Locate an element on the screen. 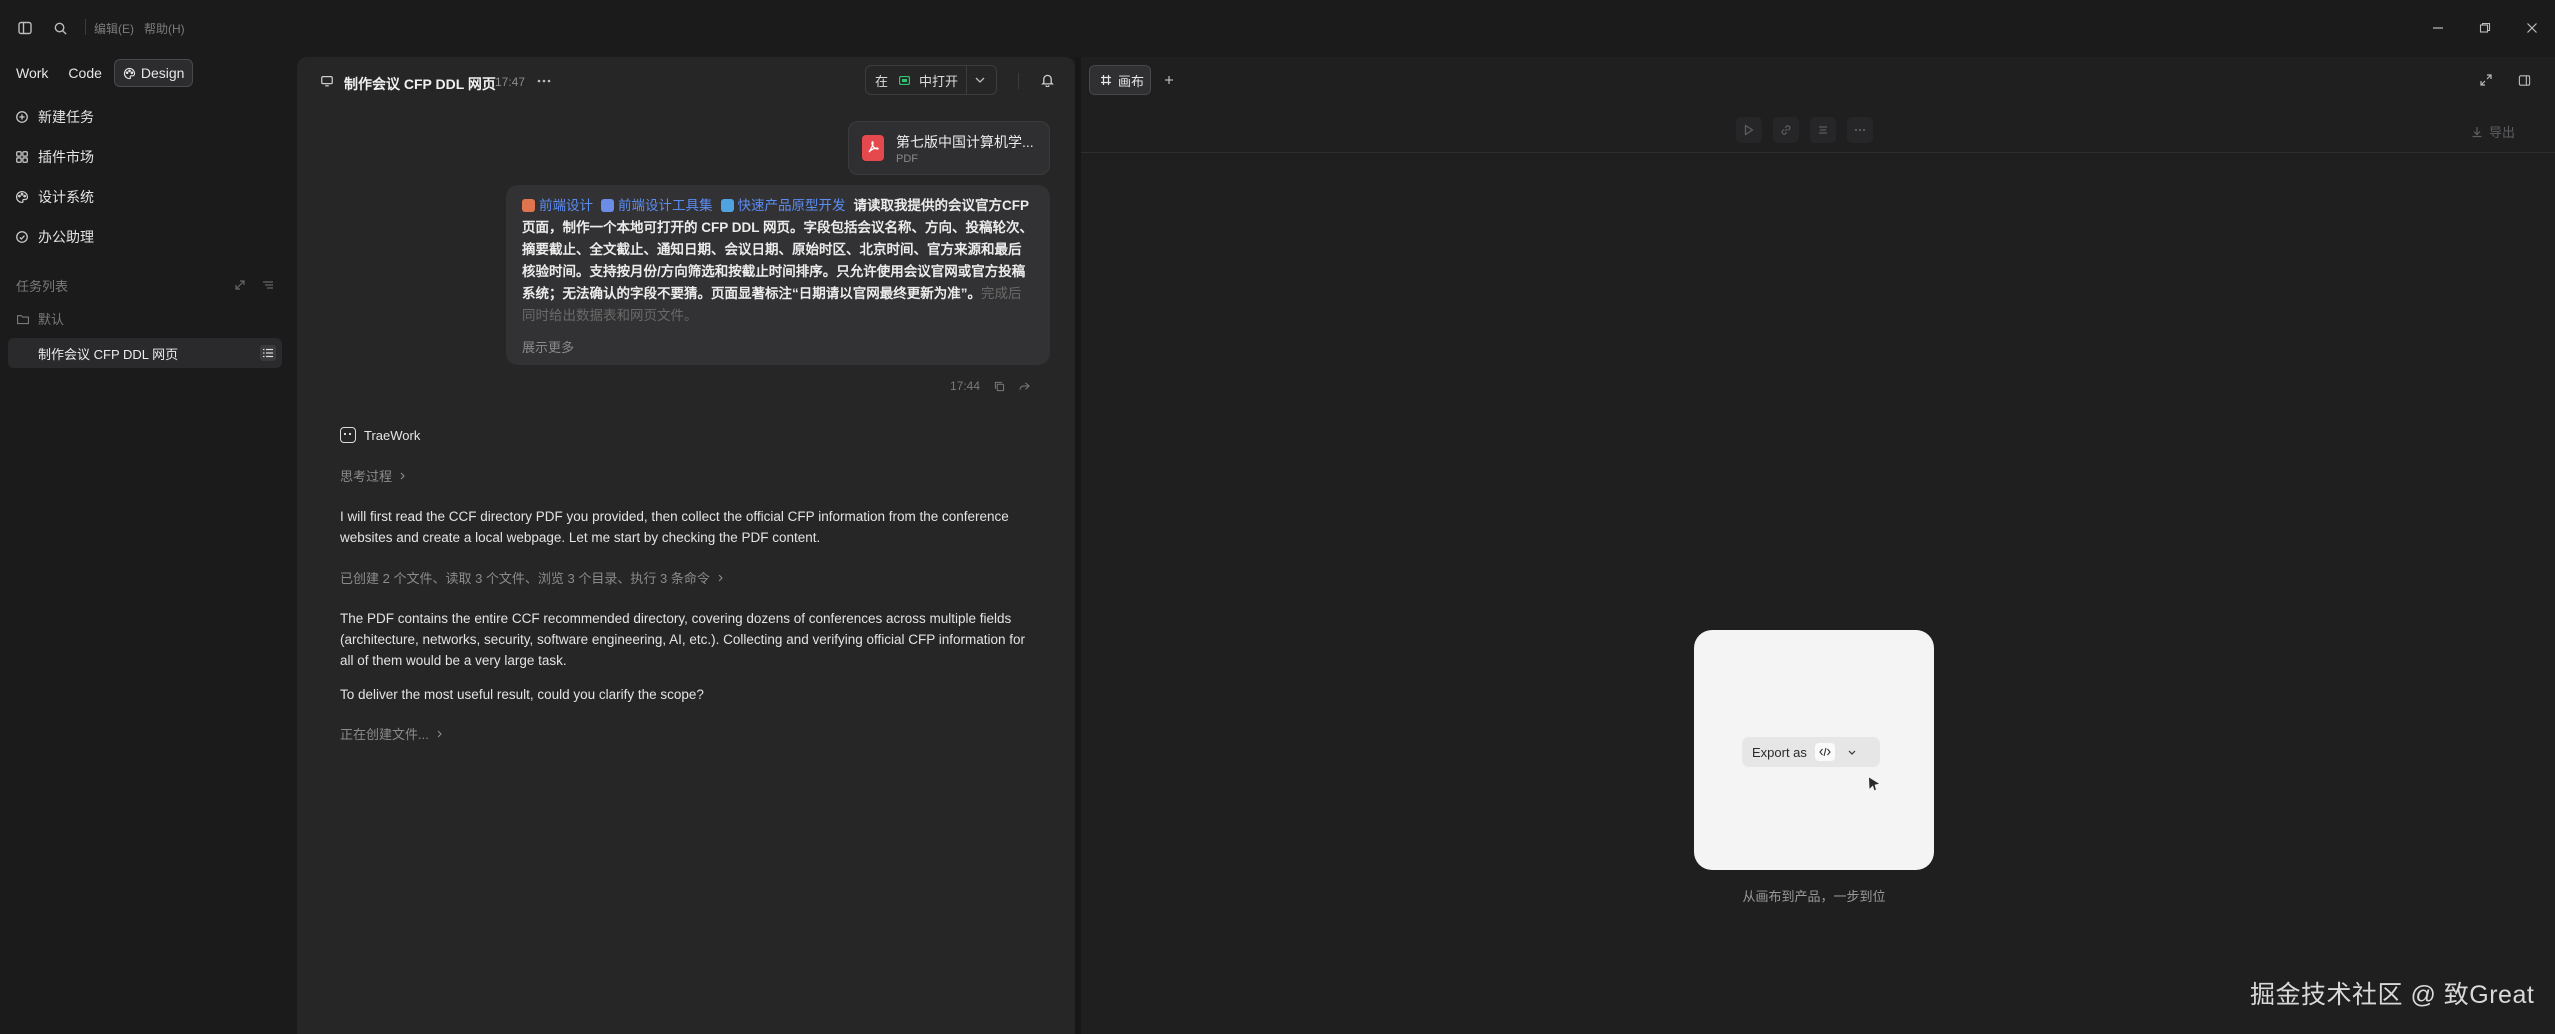  download-icon is located at coordinates (2477, 132).